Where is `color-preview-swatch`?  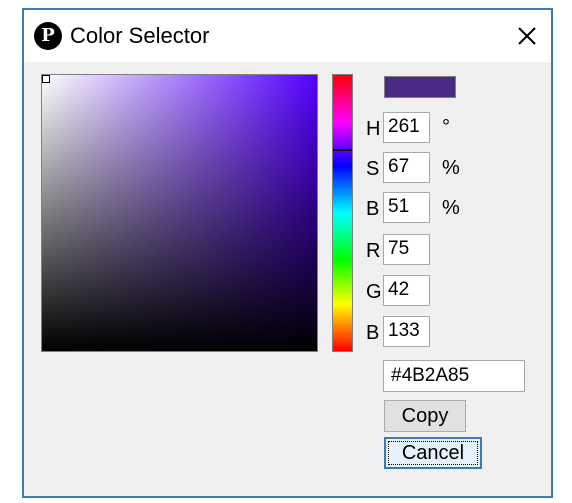
color-preview-swatch is located at coordinates (420, 87).